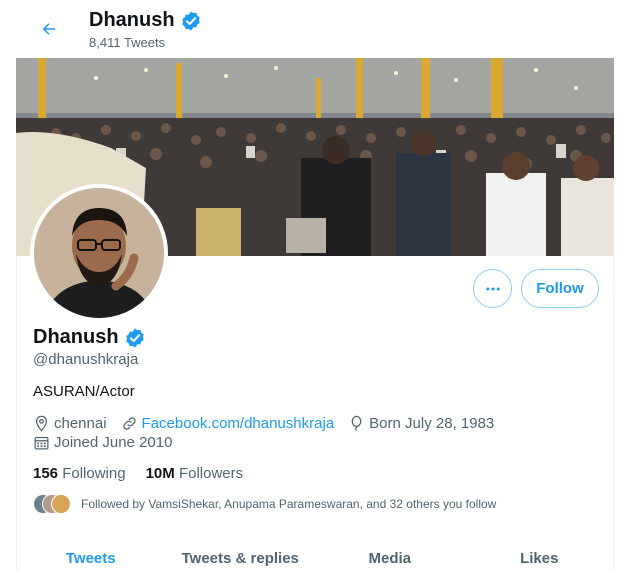 The width and height of the screenshot is (630, 571). Describe the element at coordinates (315, 29) in the screenshot. I see `top-header: Dhanush 8,411 Tweets` at that location.